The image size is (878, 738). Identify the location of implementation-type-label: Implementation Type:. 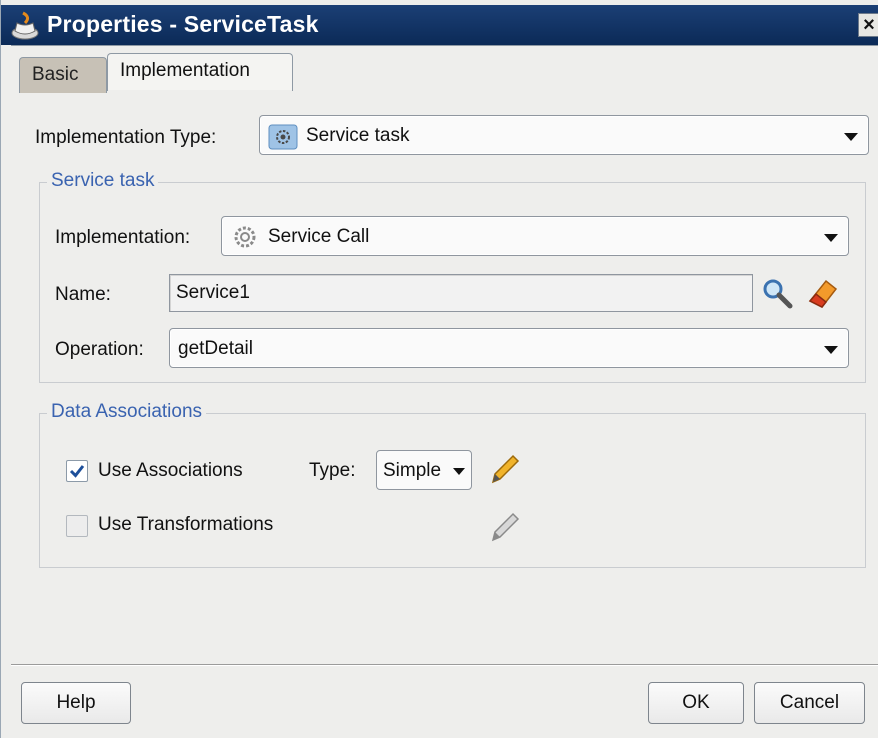
(126, 137).